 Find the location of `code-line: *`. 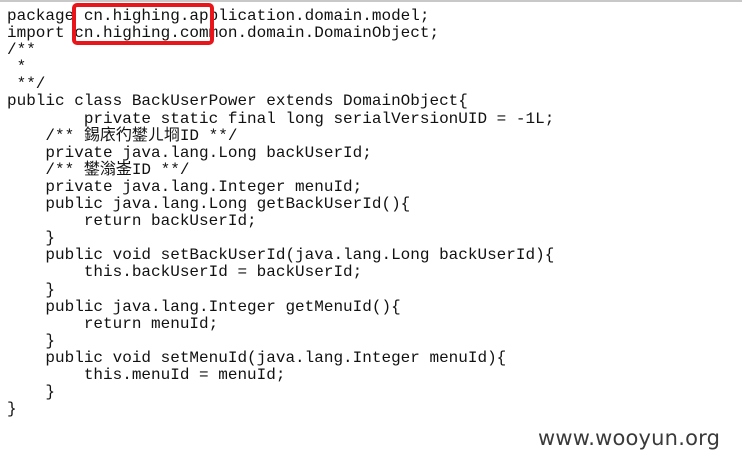

code-line: * is located at coordinates (17, 67).